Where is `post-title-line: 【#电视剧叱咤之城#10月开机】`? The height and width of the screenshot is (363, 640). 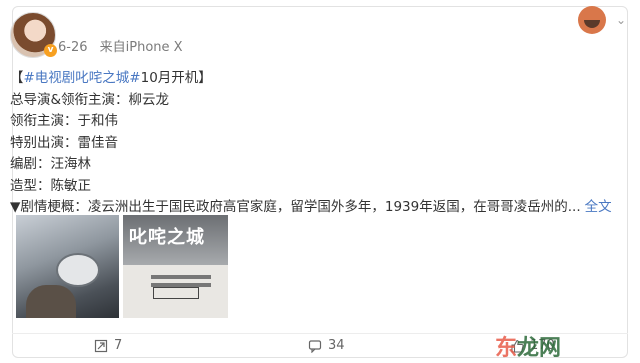 post-title-line: 【#电视剧叱咤之城#10月开机】 is located at coordinates (111, 78).